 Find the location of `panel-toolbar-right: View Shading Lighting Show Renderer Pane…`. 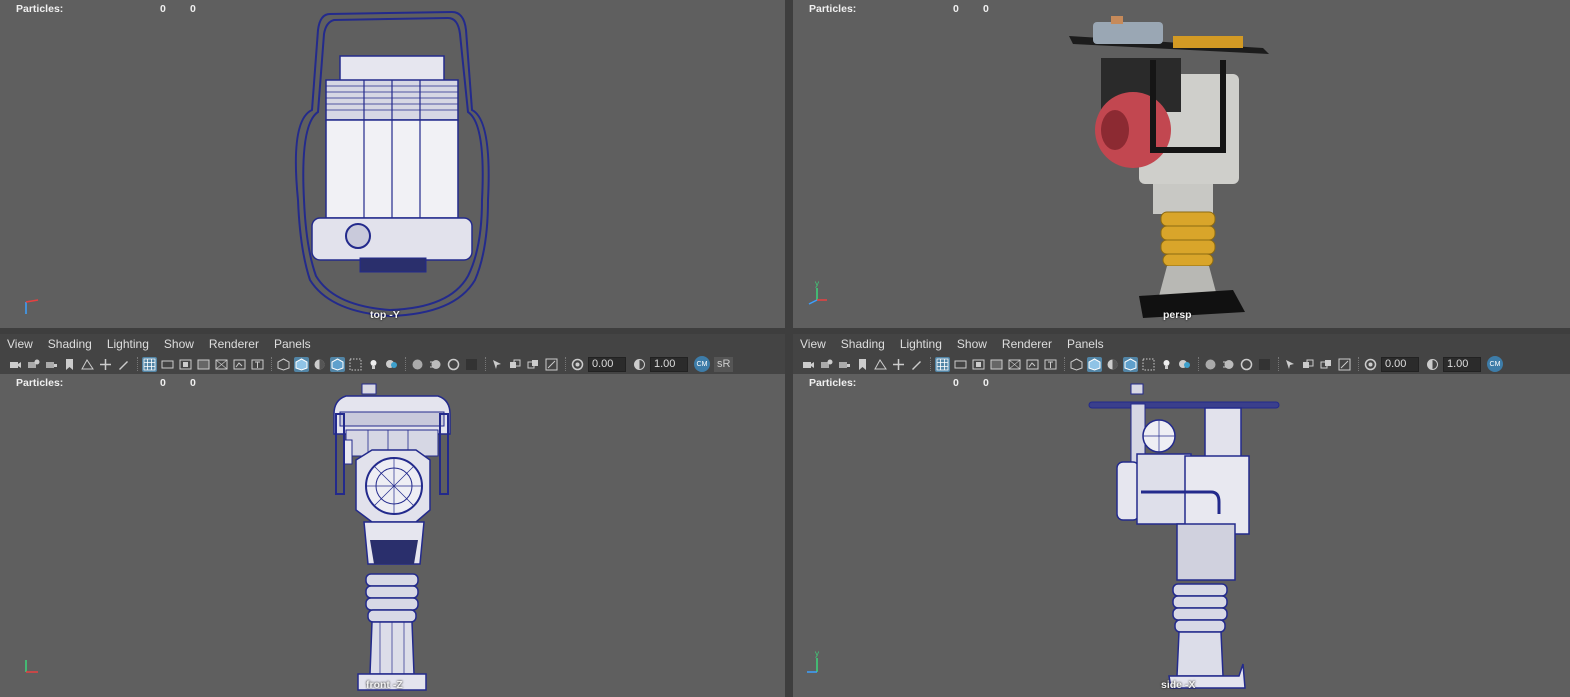

panel-toolbar-right: View Shading Lighting Show Renderer Pane… is located at coordinates (1181, 354).